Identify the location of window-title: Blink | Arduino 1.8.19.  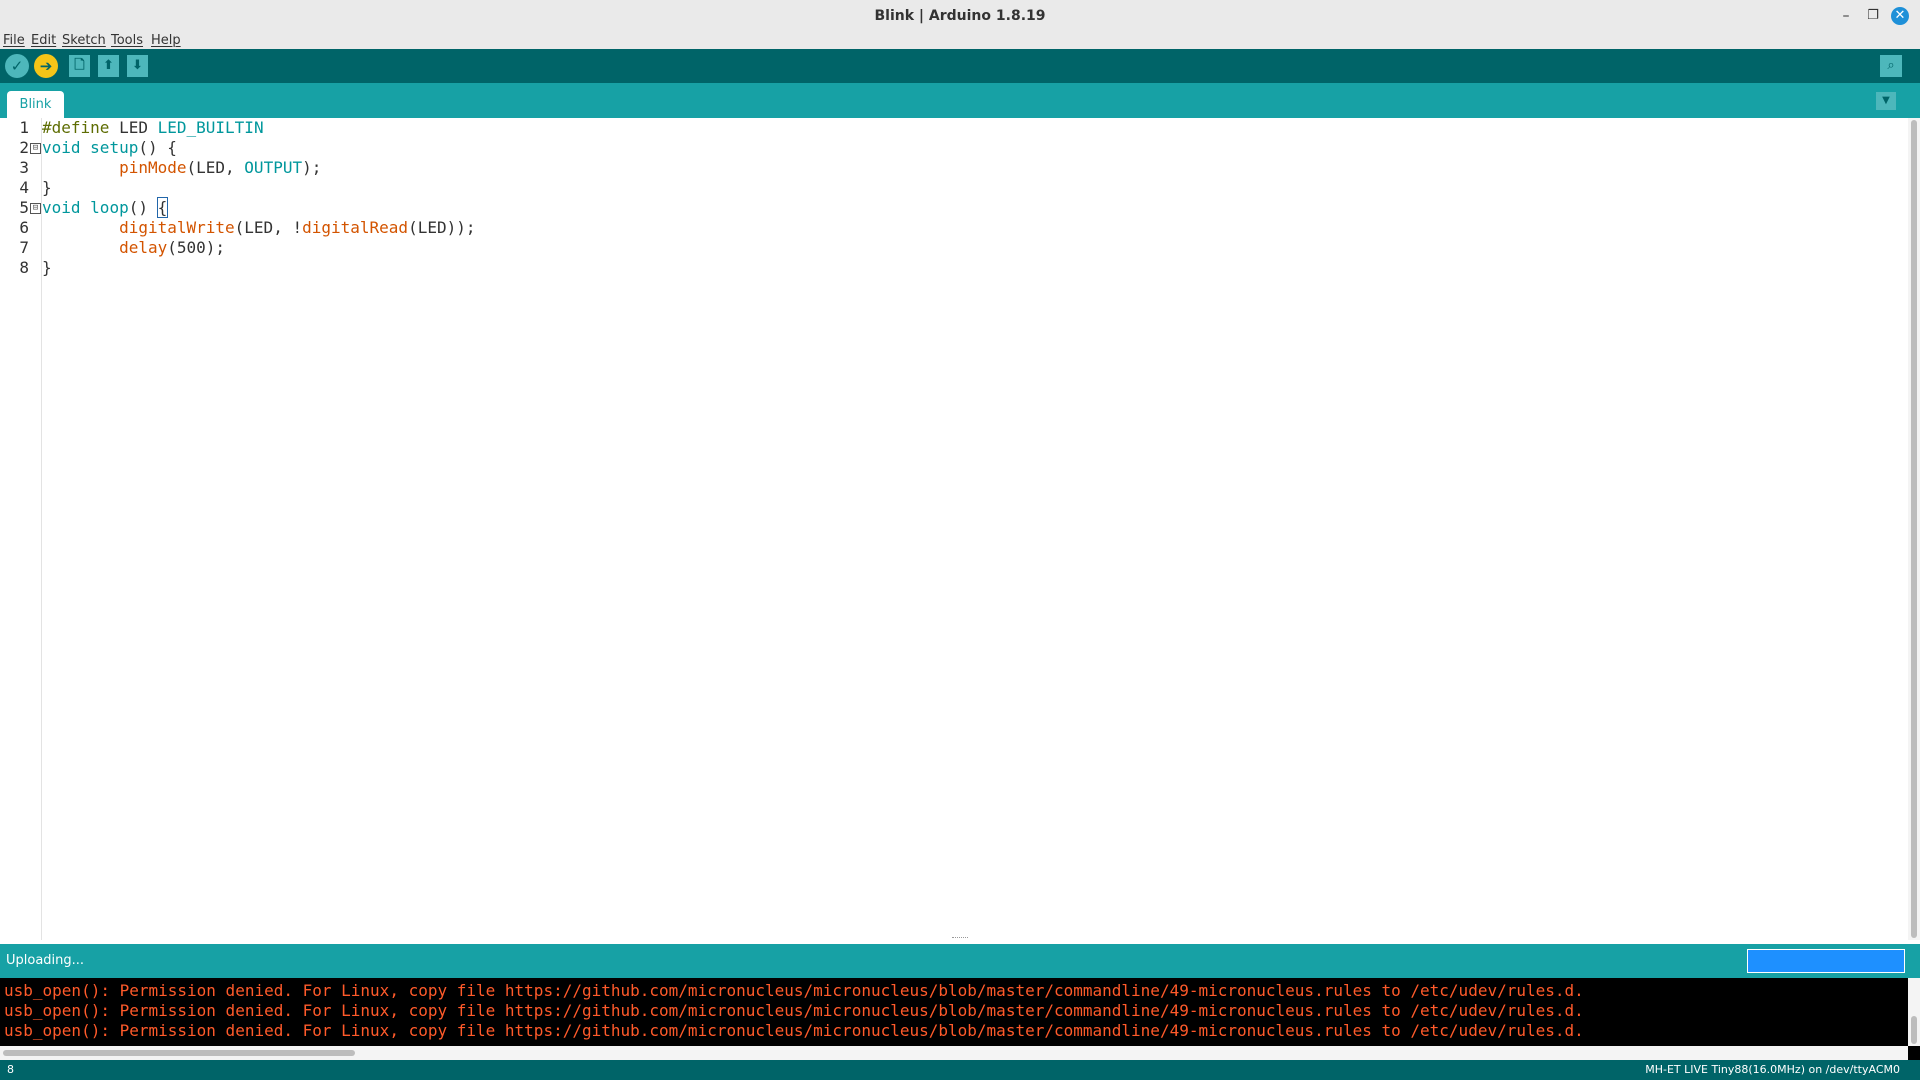
(960, 16).